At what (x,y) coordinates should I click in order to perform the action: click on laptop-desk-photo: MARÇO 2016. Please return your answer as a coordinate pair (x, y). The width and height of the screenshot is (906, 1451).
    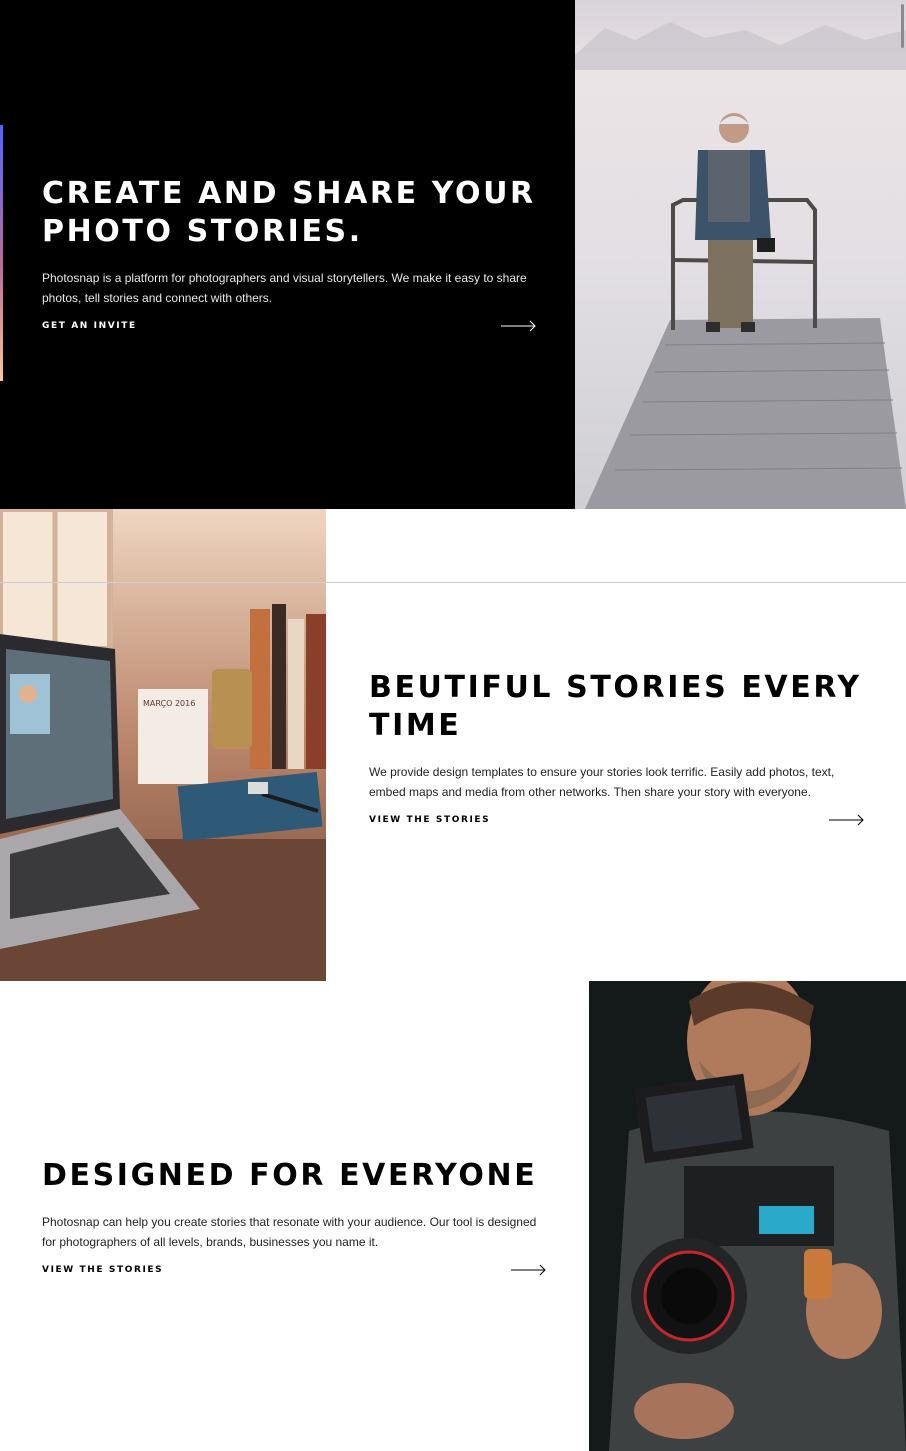
    Looking at the image, I should click on (163, 745).